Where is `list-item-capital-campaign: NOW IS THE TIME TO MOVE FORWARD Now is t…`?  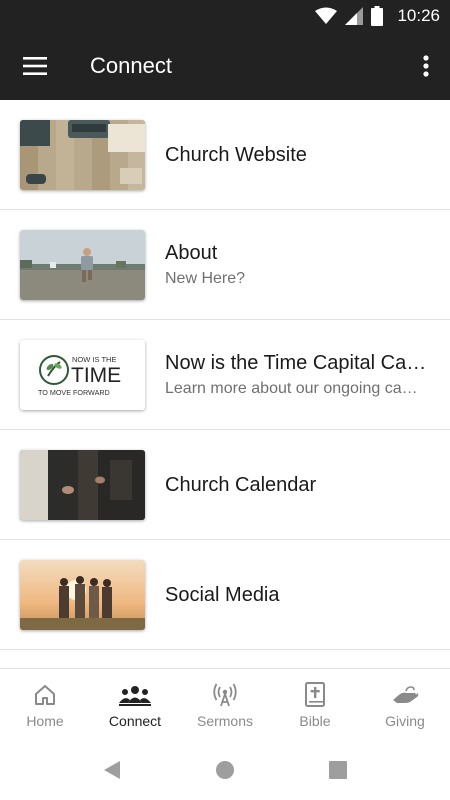
list-item-capital-campaign: NOW IS THE TIME TO MOVE FORWARD Now is t… is located at coordinates (225, 375).